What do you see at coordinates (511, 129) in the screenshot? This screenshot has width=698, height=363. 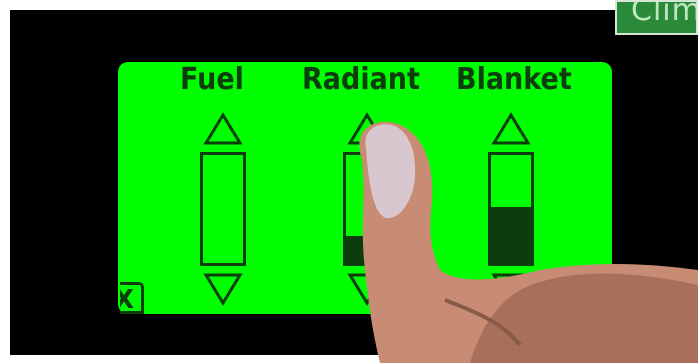 I see `blanket-up-arrow-icon` at bounding box center [511, 129].